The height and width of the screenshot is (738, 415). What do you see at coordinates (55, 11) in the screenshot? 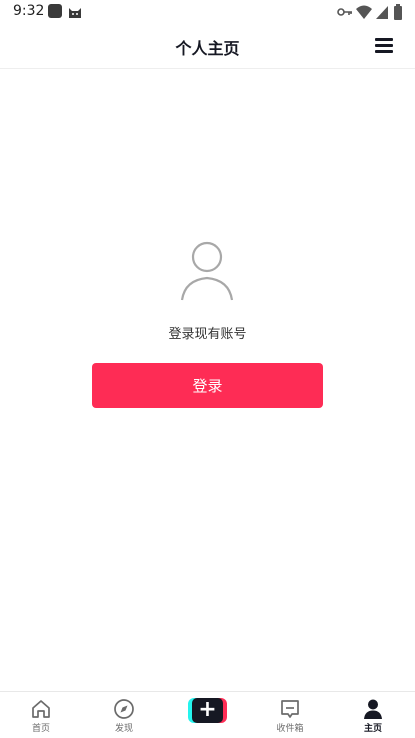
I see `app-square-icon` at bounding box center [55, 11].